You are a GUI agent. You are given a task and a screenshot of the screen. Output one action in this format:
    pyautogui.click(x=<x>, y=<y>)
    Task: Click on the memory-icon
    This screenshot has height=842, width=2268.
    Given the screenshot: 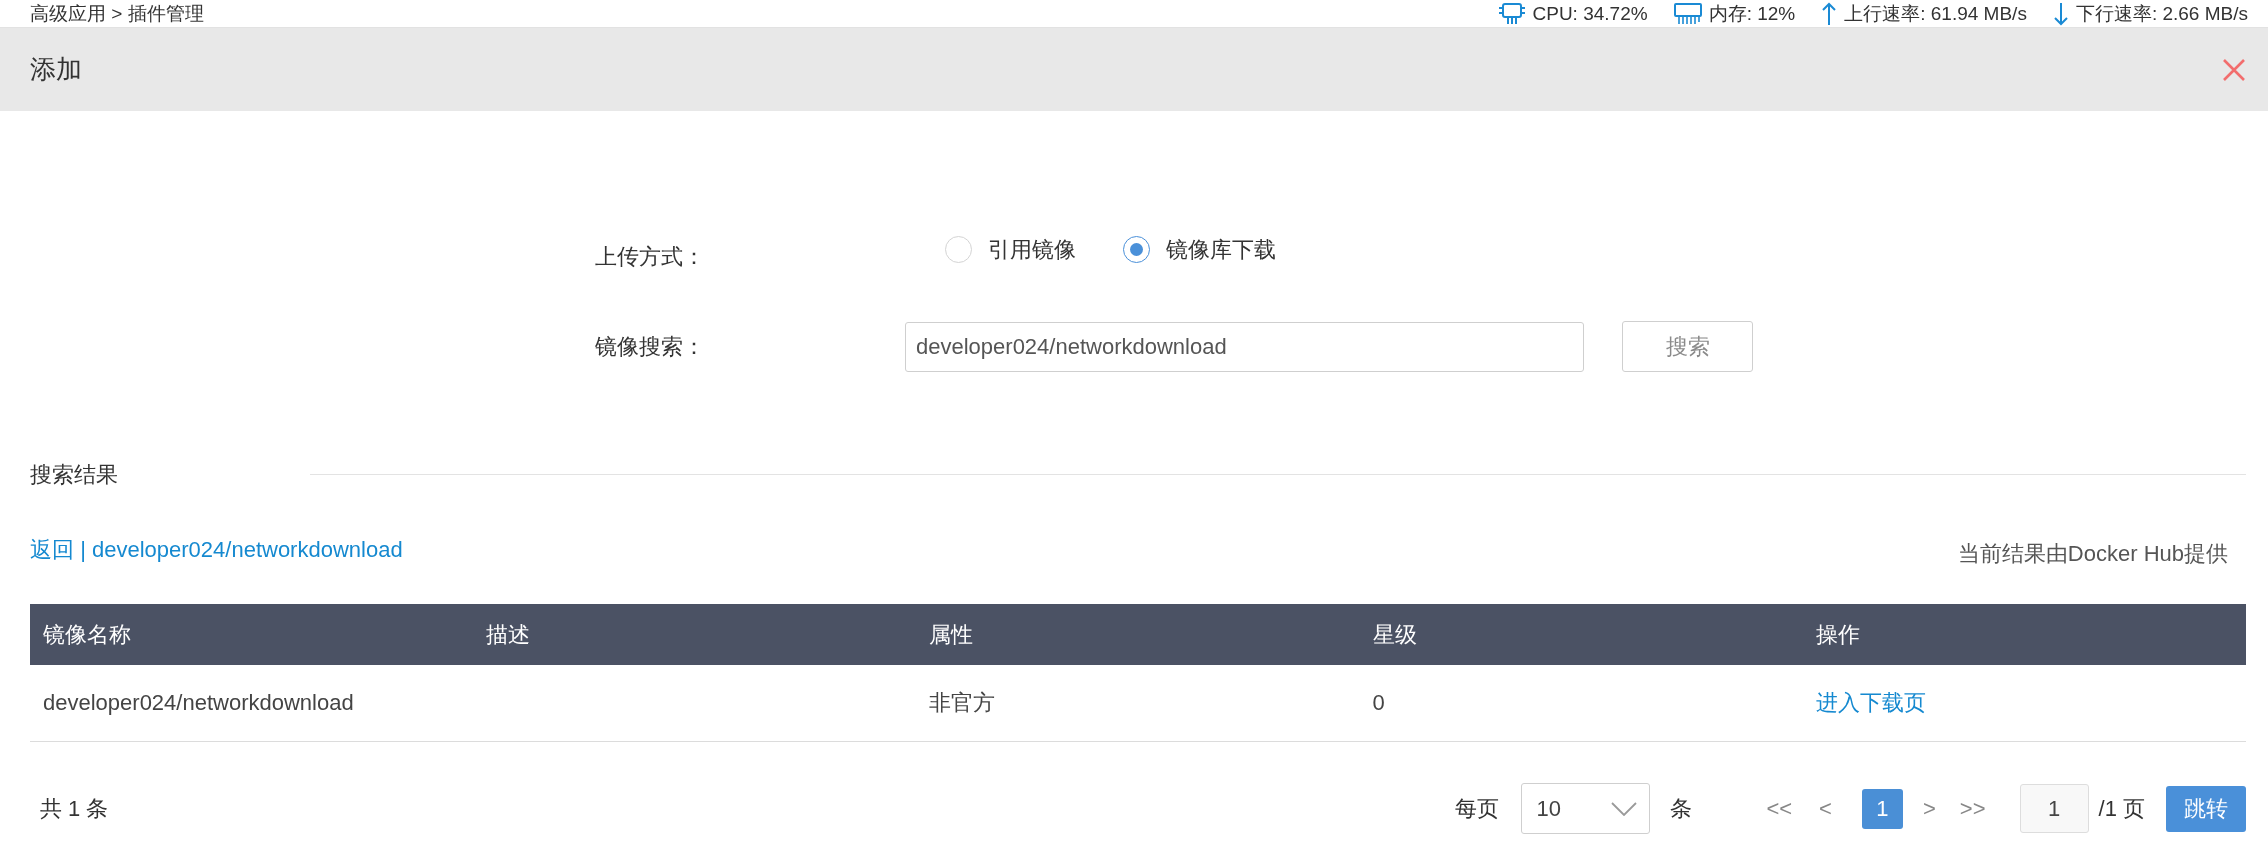 What is the action you would take?
    pyautogui.click(x=1687, y=13)
    